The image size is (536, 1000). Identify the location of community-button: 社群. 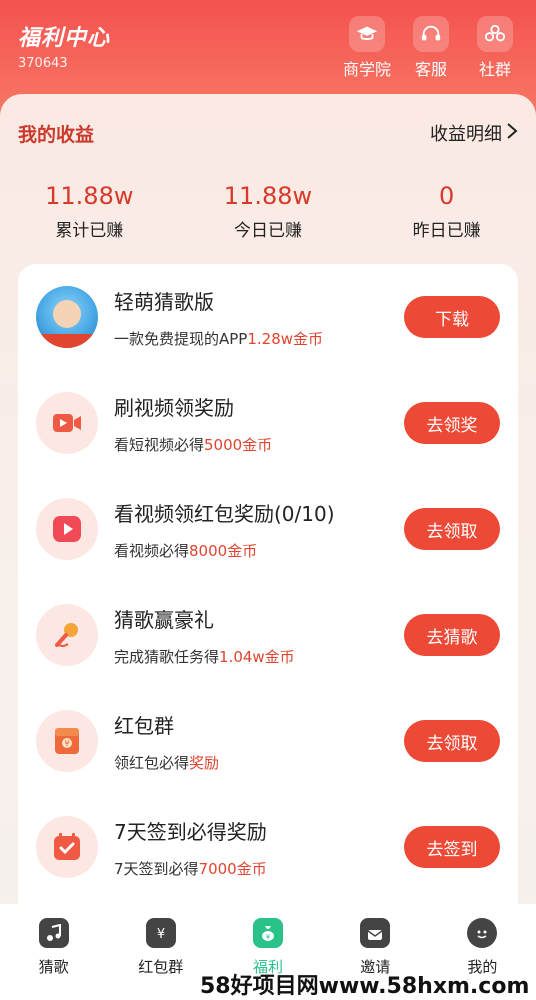
(495, 48).